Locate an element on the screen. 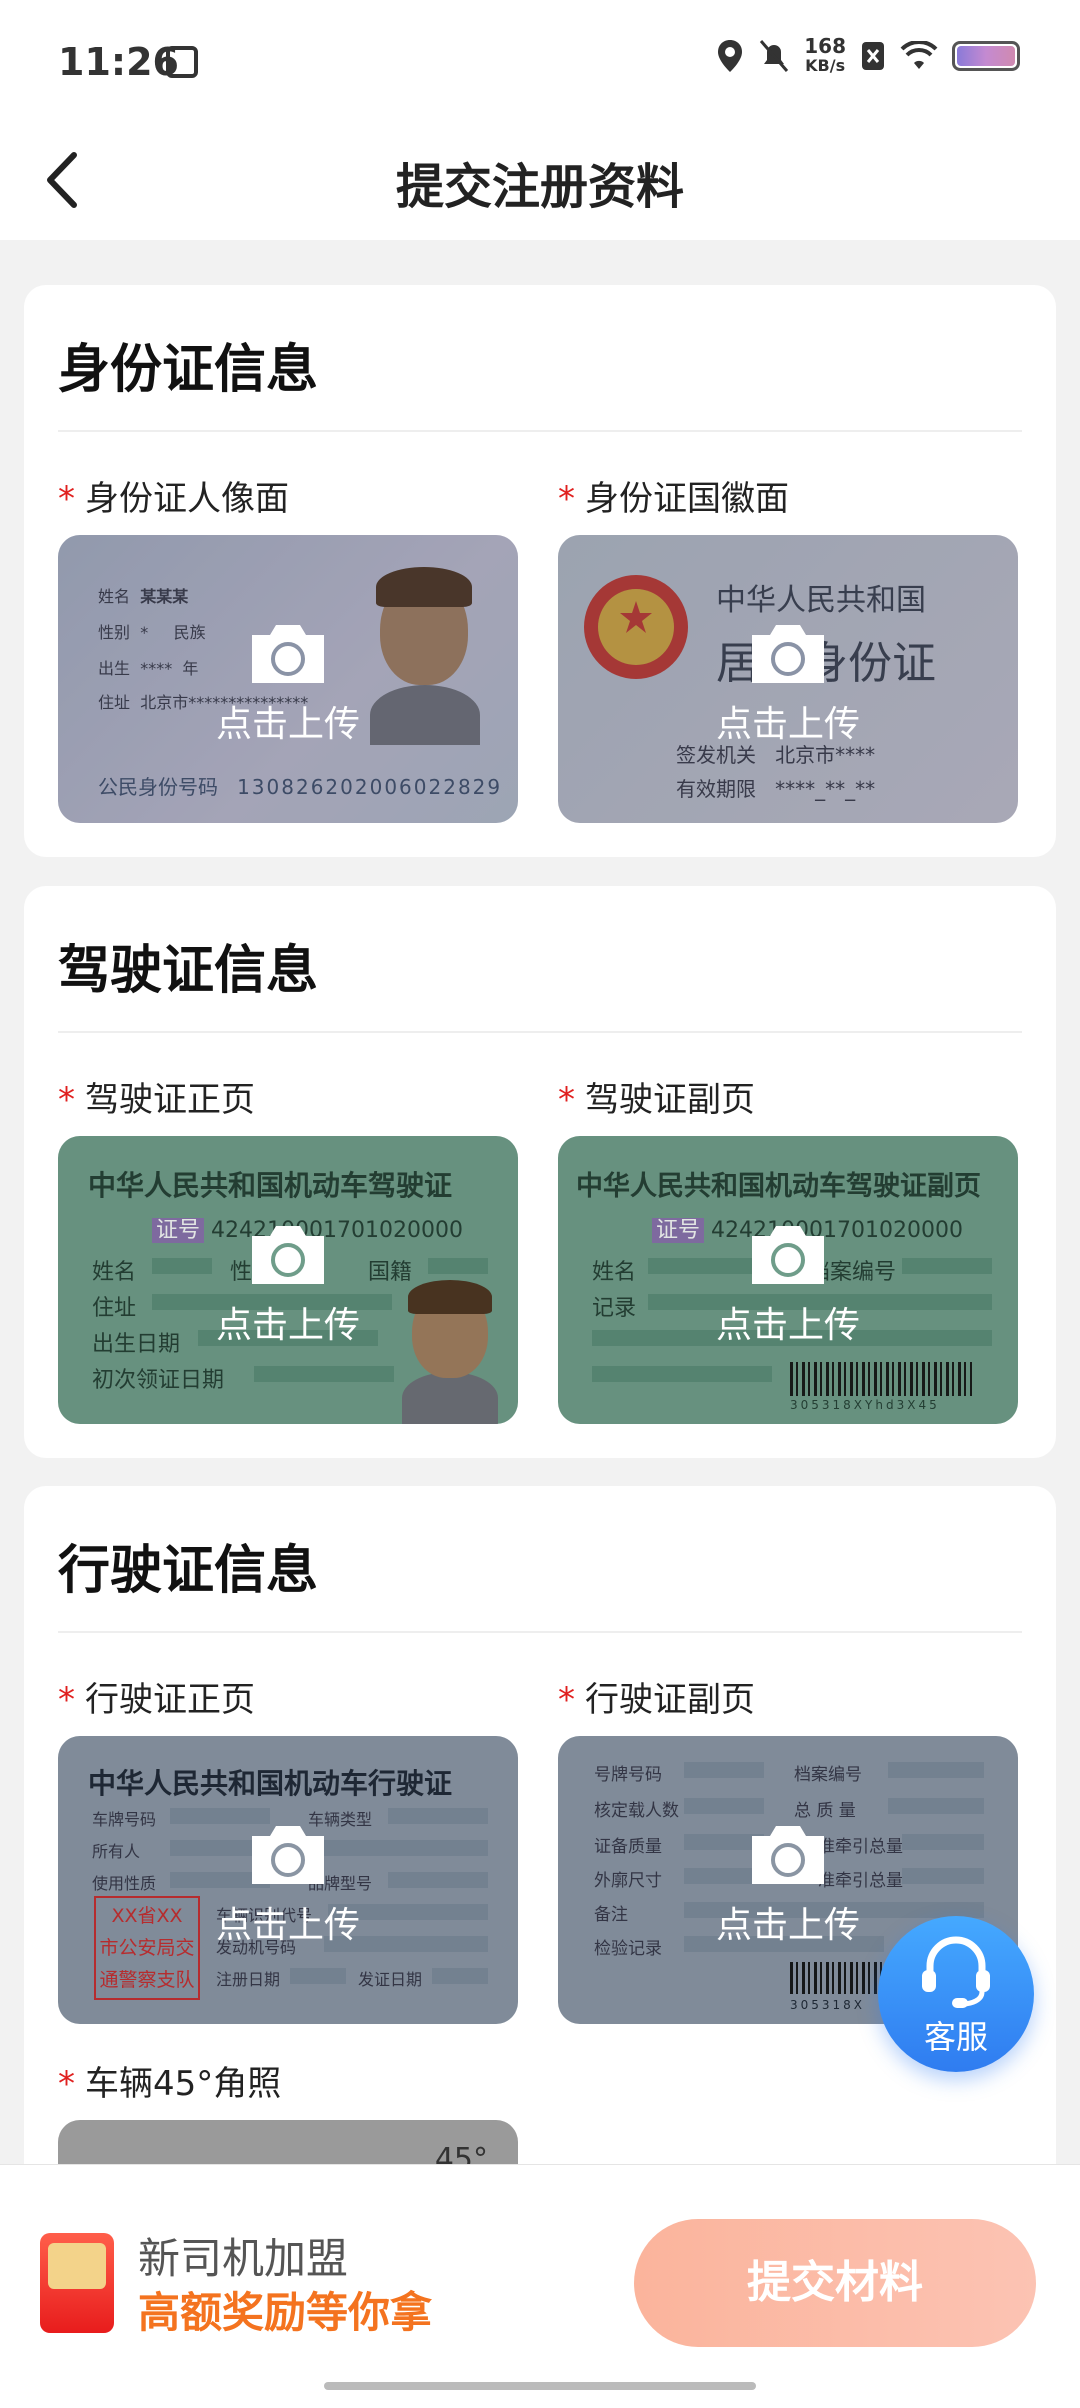 The width and height of the screenshot is (1080, 2408). status-time: 11:26 is located at coordinates (118, 62).